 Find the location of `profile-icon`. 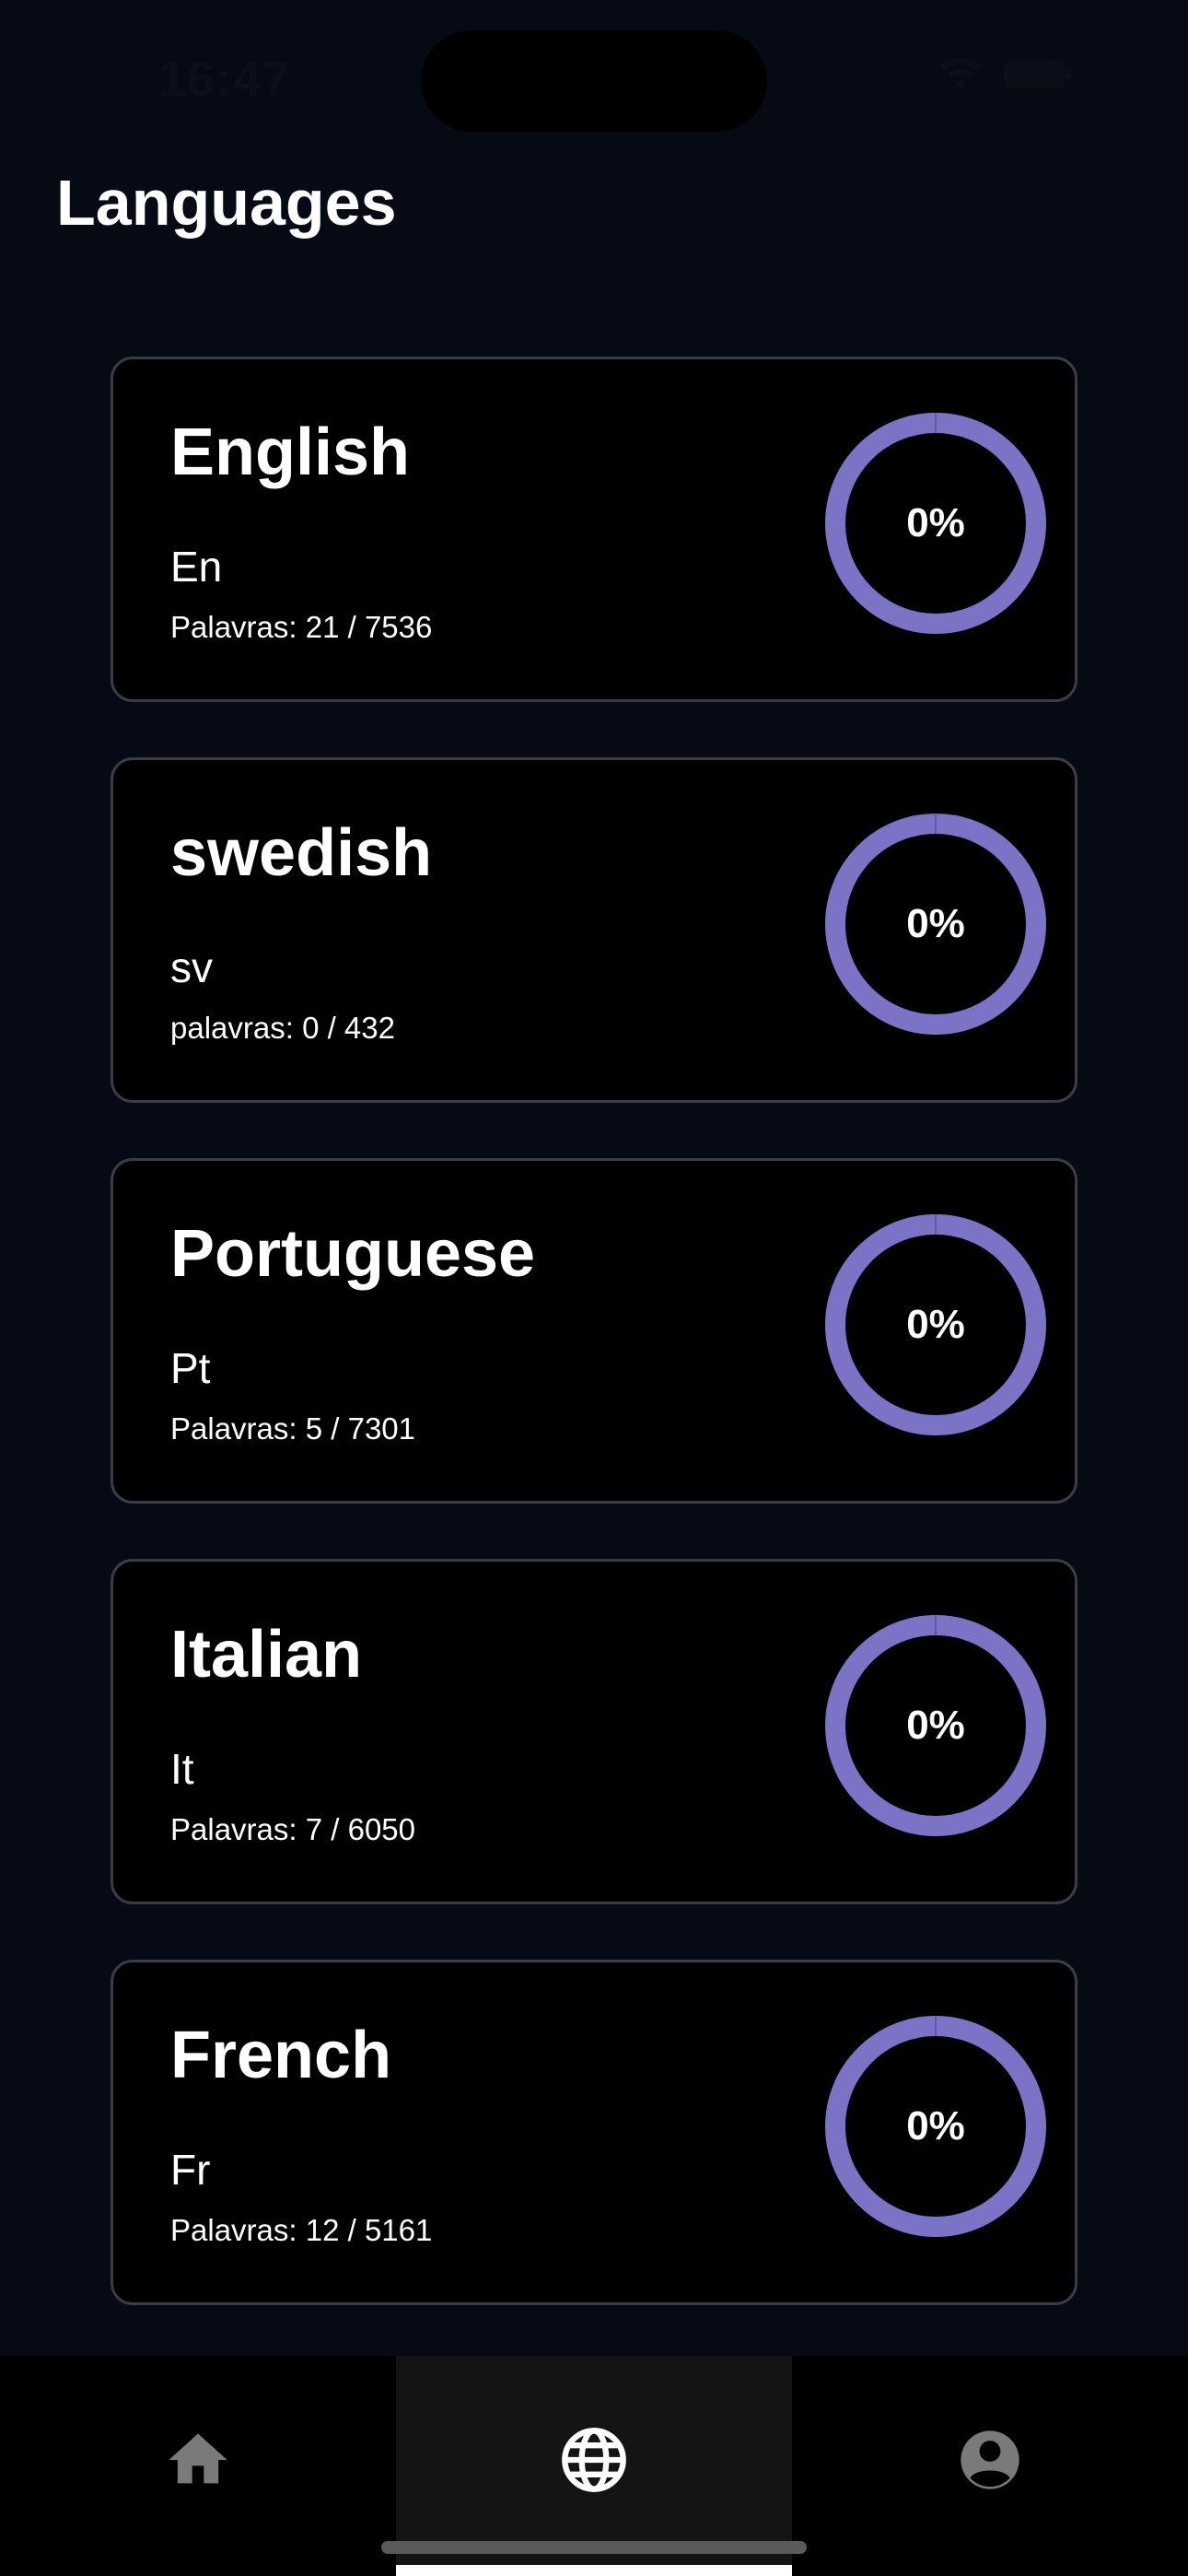

profile-icon is located at coordinates (990, 2459).